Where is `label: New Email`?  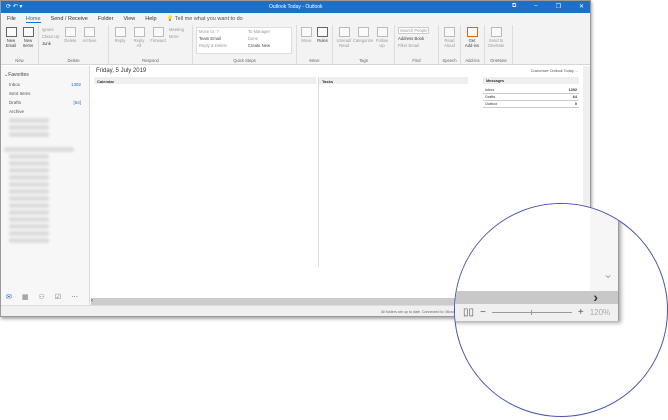
label: New Email is located at coordinates (11, 43).